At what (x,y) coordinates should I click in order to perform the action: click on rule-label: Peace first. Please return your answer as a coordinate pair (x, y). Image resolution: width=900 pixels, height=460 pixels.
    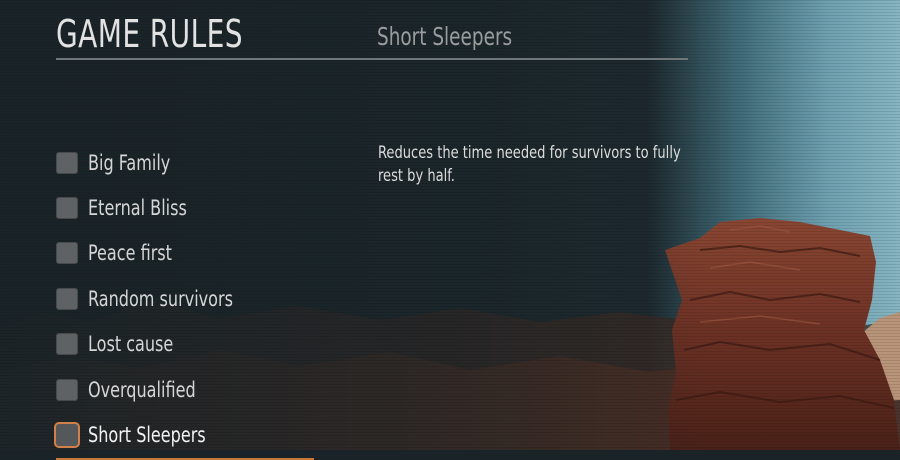
    Looking at the image, I should click on (130, 253).